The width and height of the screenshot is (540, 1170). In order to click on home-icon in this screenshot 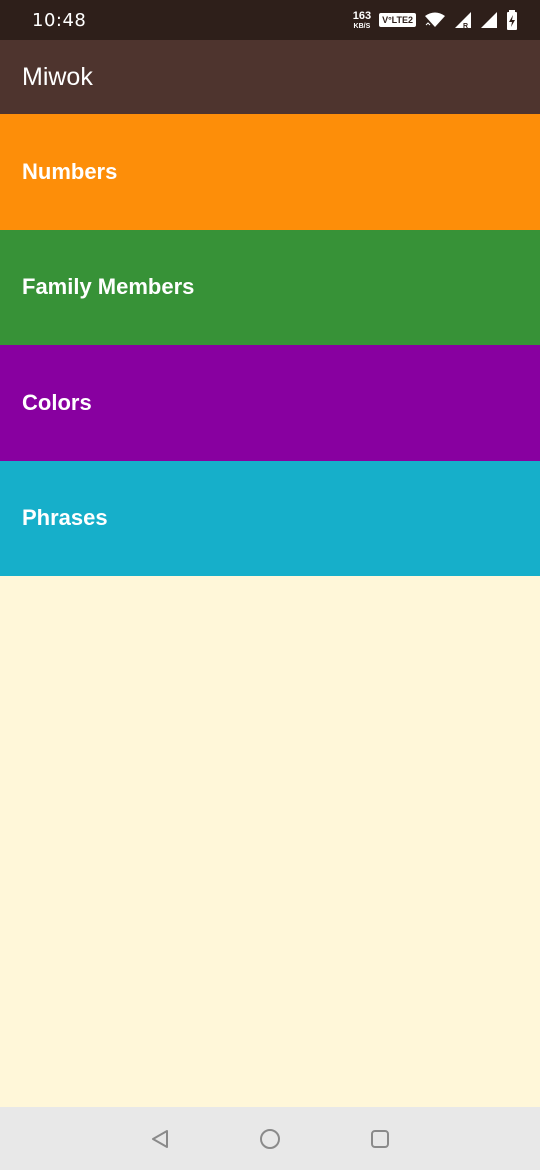, I will do `click(270, 1138)`.